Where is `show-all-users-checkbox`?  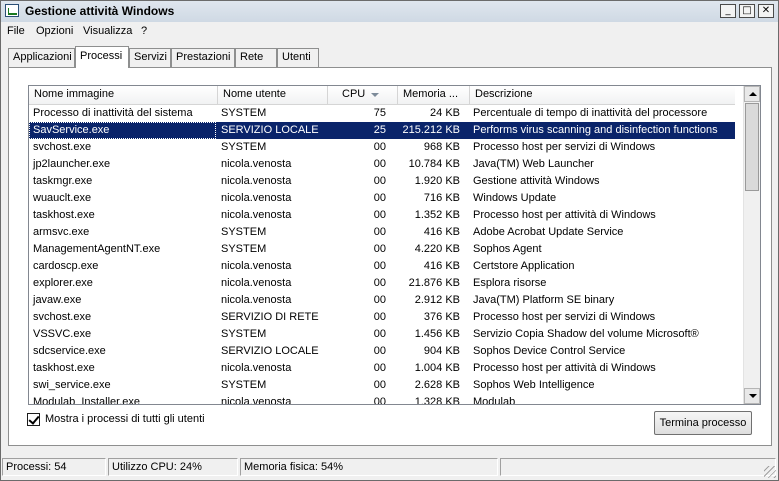
show-all-users-checkbox is located at coordinates (33, 419).